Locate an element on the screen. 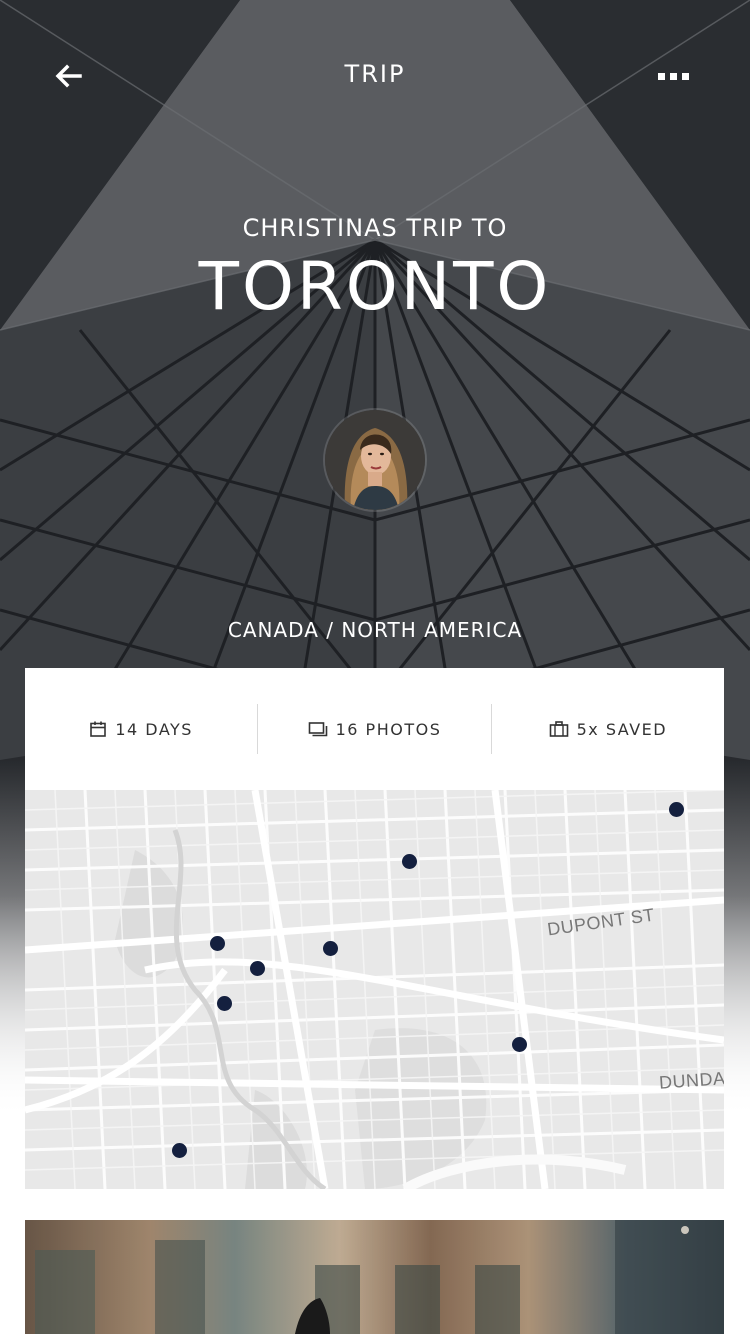  top-bar: TRIP is located at coordinates (375, 76).